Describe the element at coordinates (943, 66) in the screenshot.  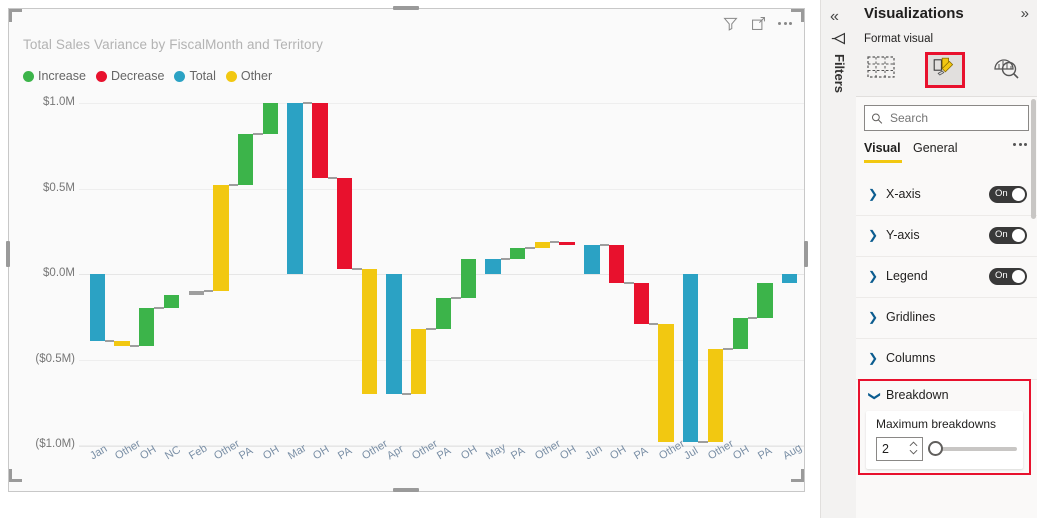
I see `paint-roller-icon` at that location.